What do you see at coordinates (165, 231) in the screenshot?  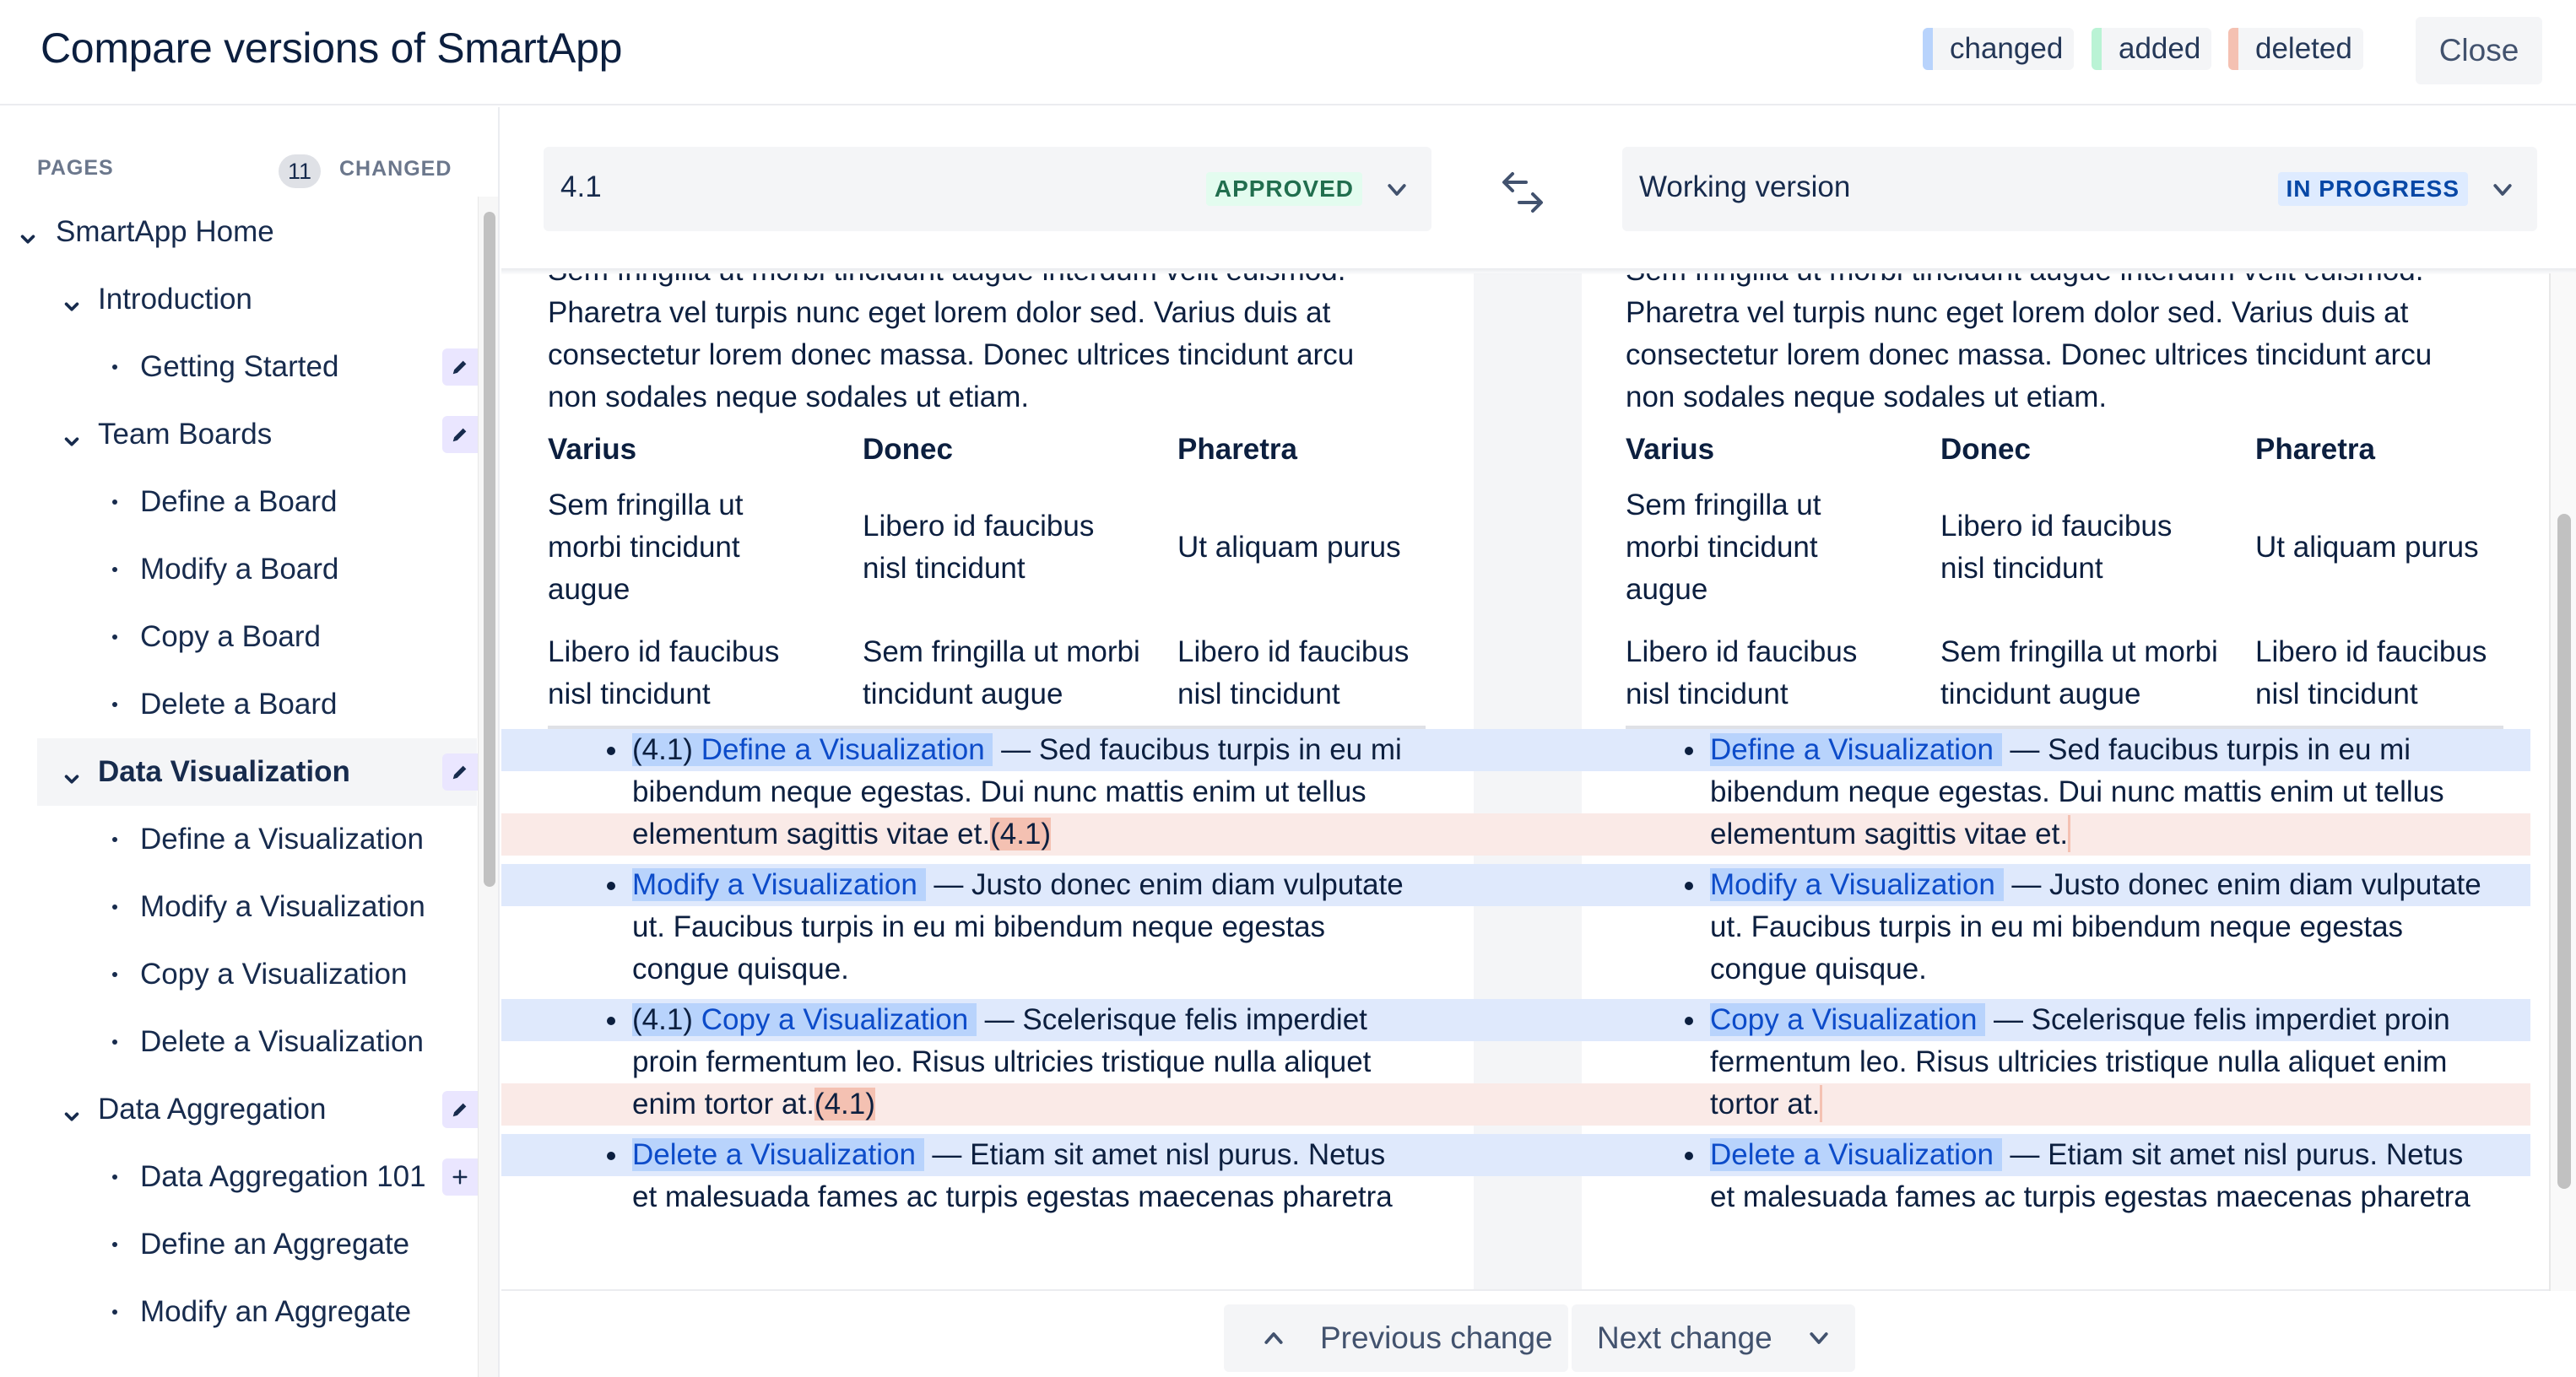 I see `sidebar-item-label: SmartApp Home` at bounding box center [165, 231].